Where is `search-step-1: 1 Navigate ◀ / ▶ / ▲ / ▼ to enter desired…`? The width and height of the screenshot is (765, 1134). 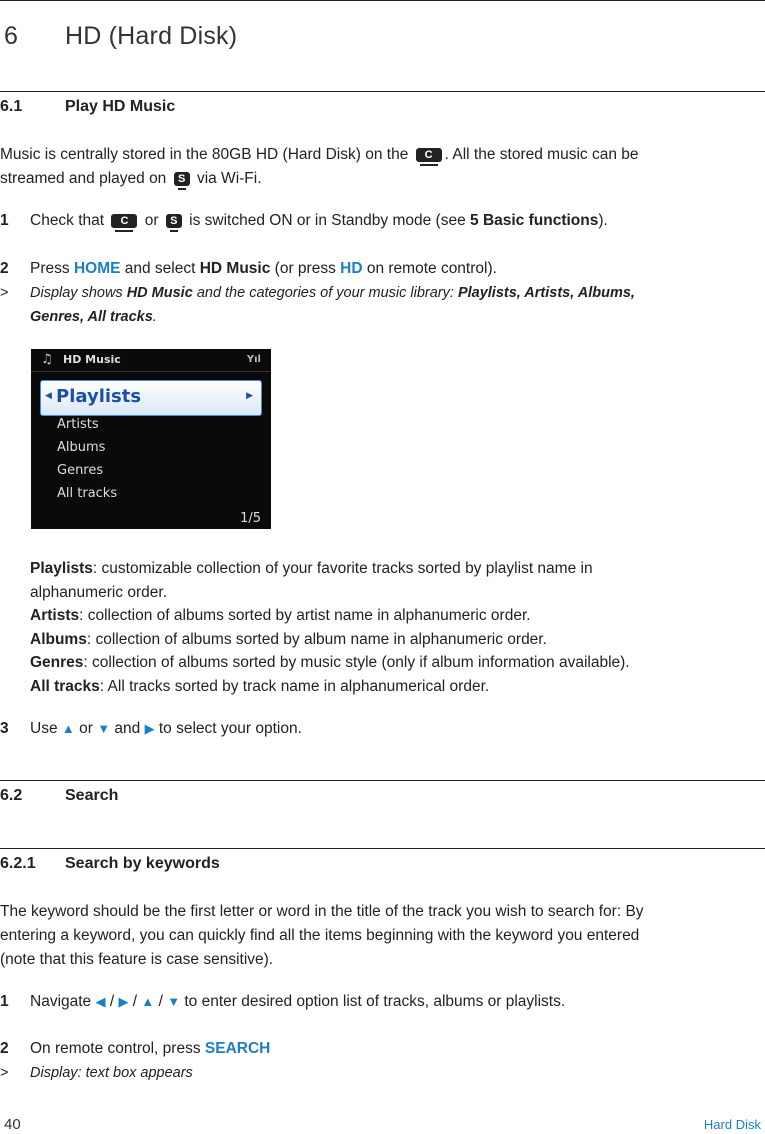 search-step-1: 1 Navigate ◀ / ▶ / ▲ / ▼ to enter desired… is located at coordinates (282, 1002).